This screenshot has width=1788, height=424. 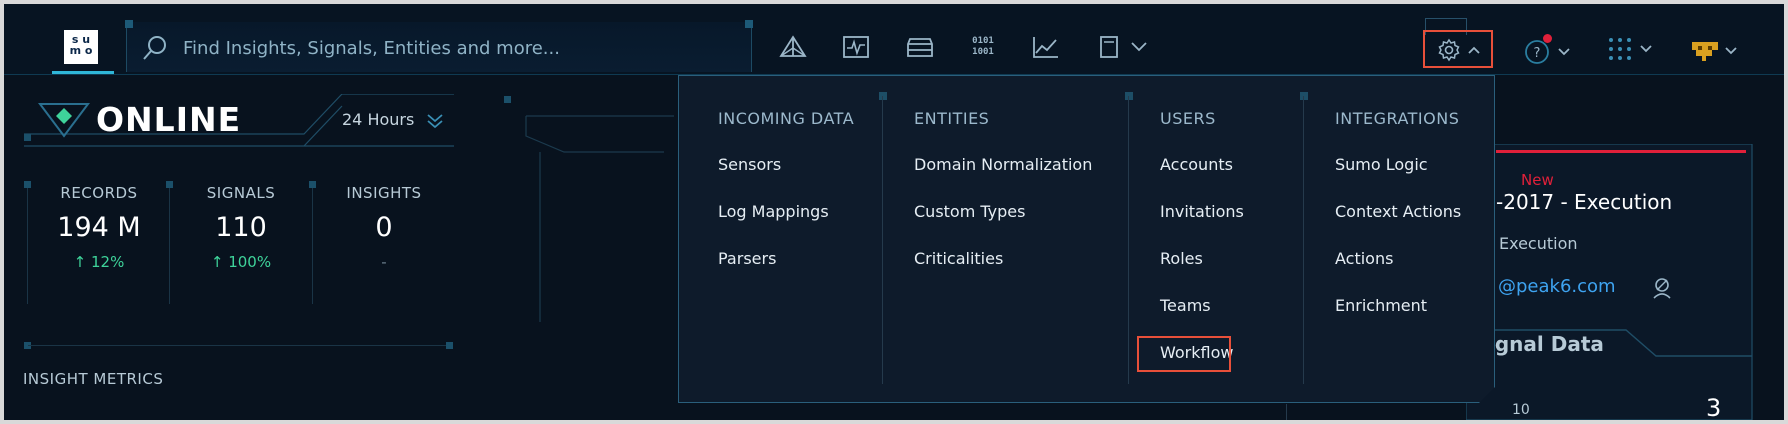 What do you see at coordinates (1662, 288) in the screenshot?
I see `user-unknown-icon` at bounding box center [1662, 288].